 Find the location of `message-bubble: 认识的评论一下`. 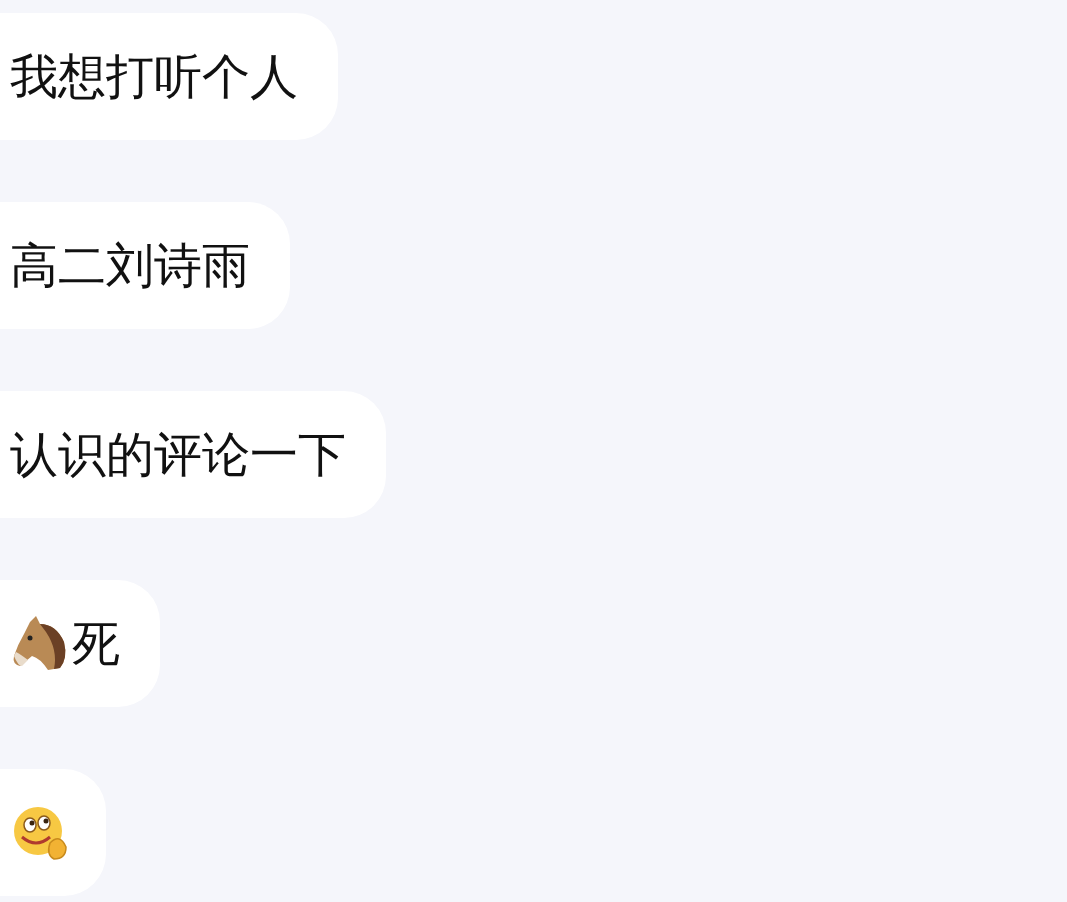

message-bubble: 认识的评论一下 is located at coordinates (193, 454).